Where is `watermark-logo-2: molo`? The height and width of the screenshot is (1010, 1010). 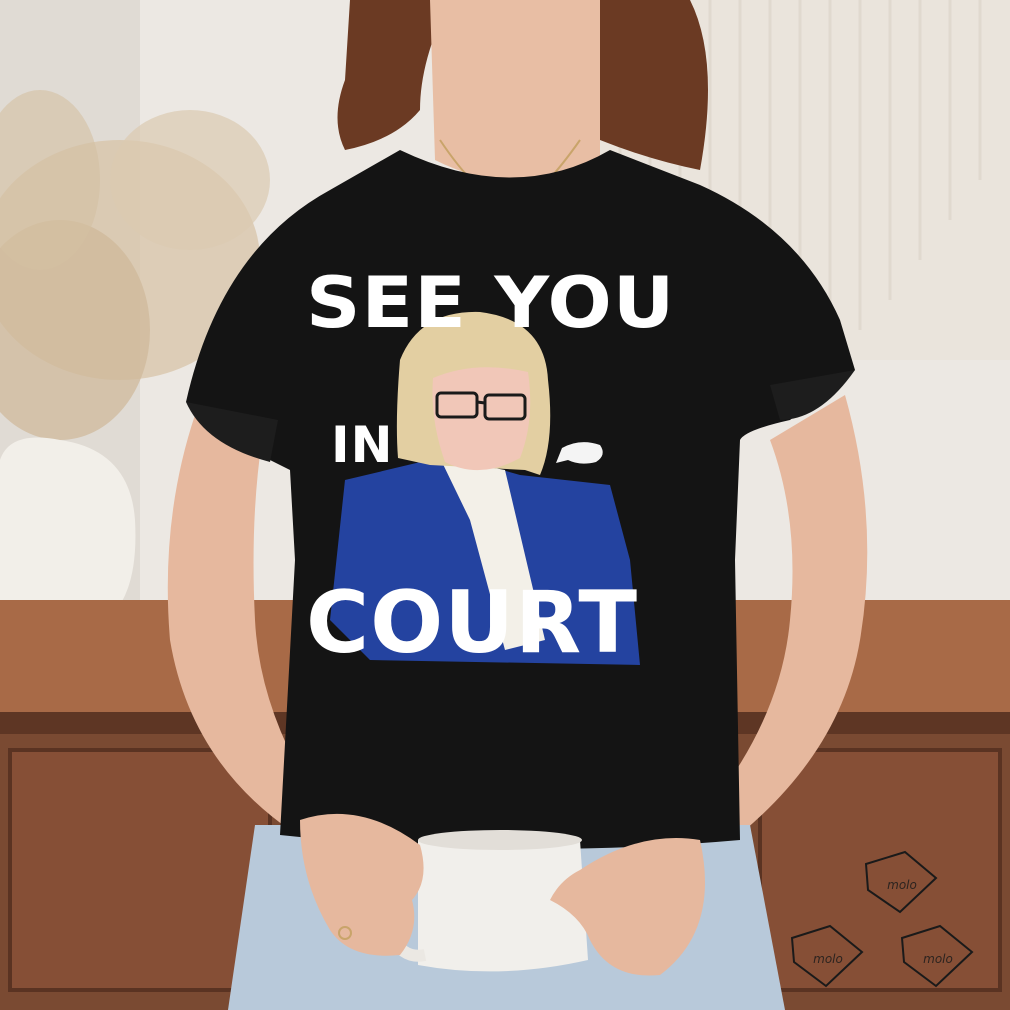
watermark-logo-2: molo is located at coordinates (828, 962).